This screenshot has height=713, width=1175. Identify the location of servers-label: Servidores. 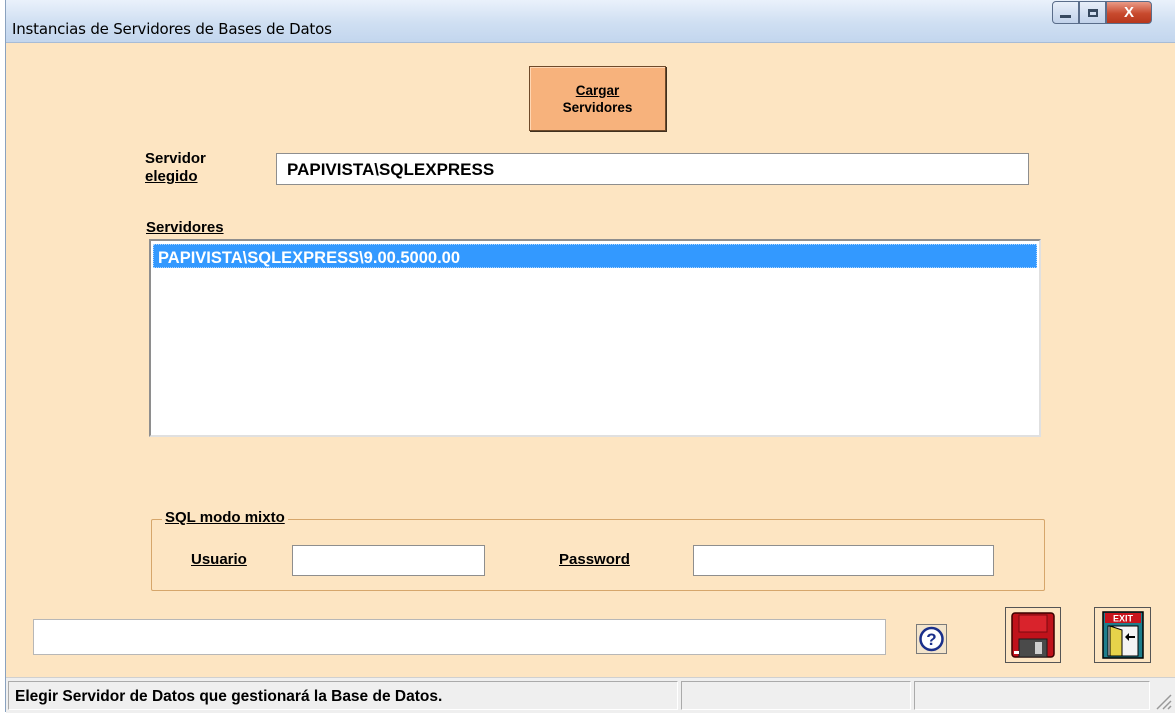
(185, 227).